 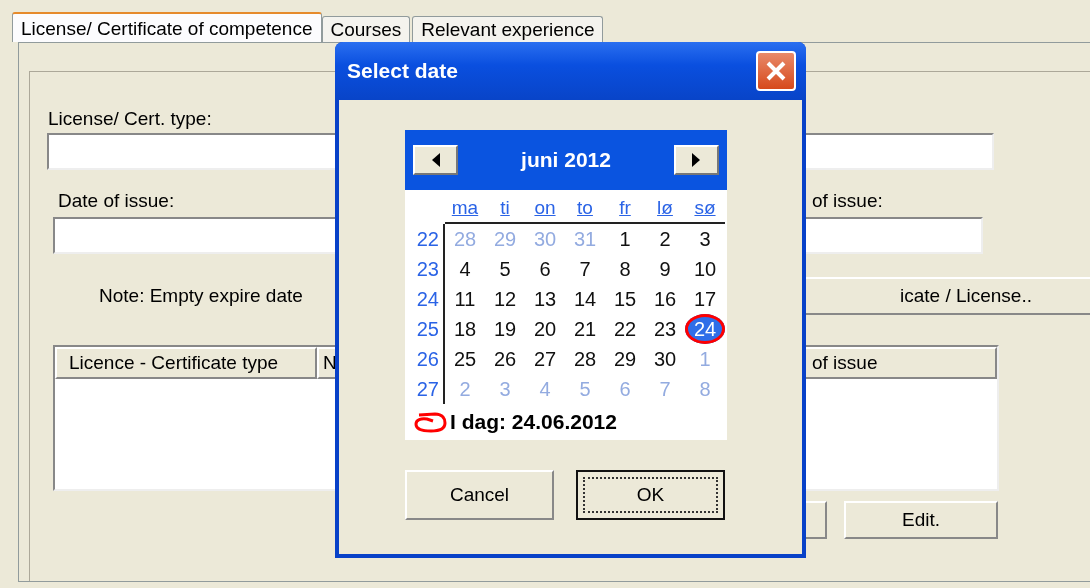 What do you see at coordinates (566, 160) in the screenshot?
I see `month-title: juni 2012` at bounding box center [566, 160].